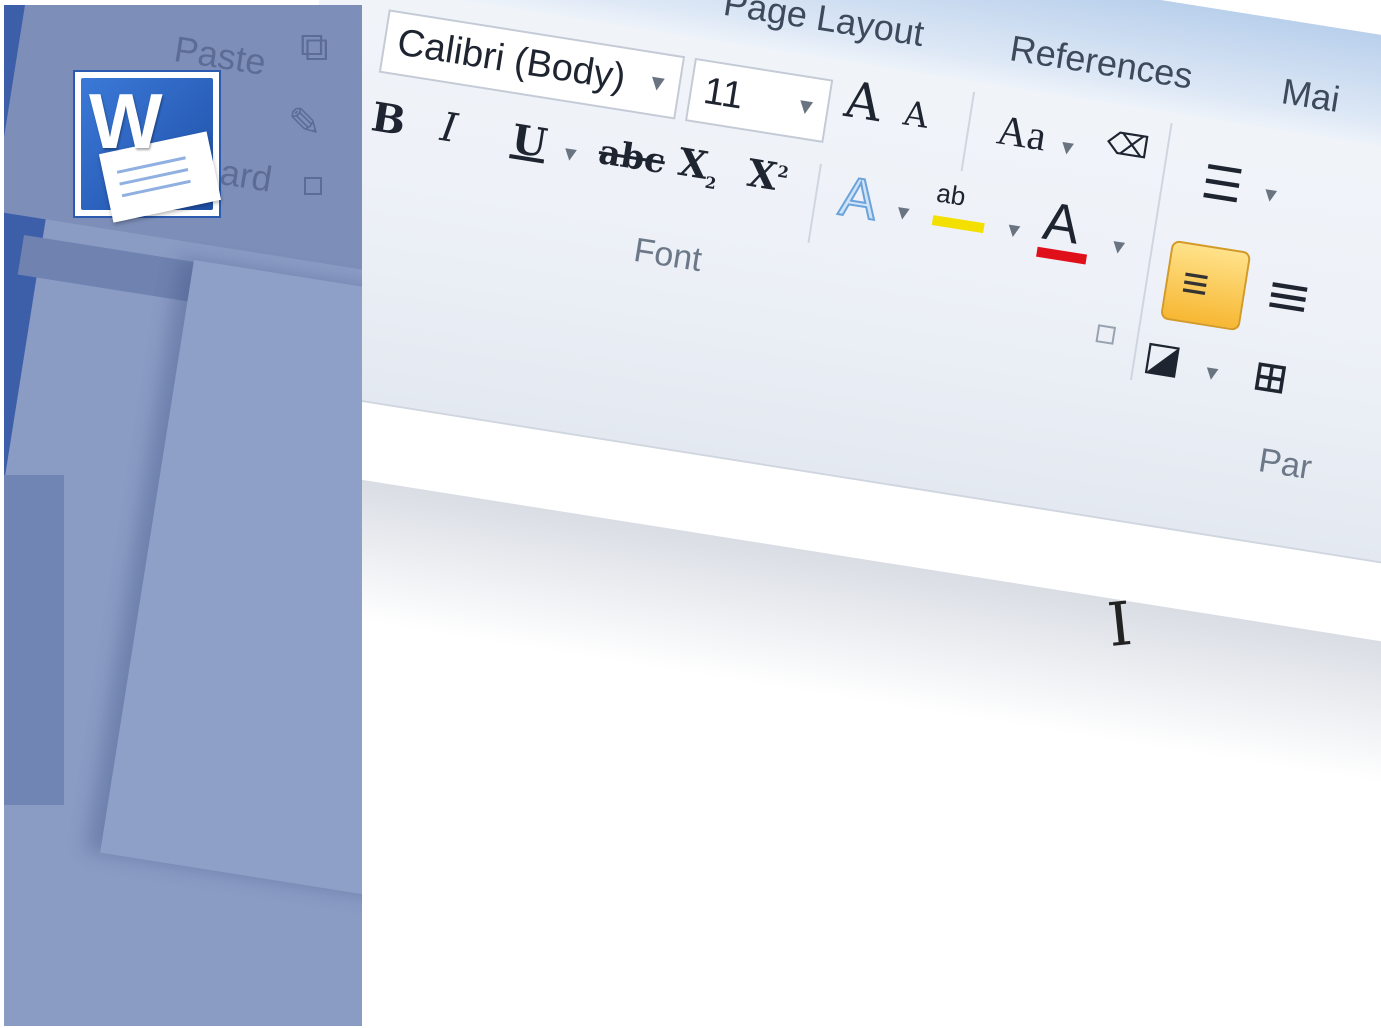 This screenshot has height=1028, width=1381. I want to click on font-group-label: Font, so click(668, 255).